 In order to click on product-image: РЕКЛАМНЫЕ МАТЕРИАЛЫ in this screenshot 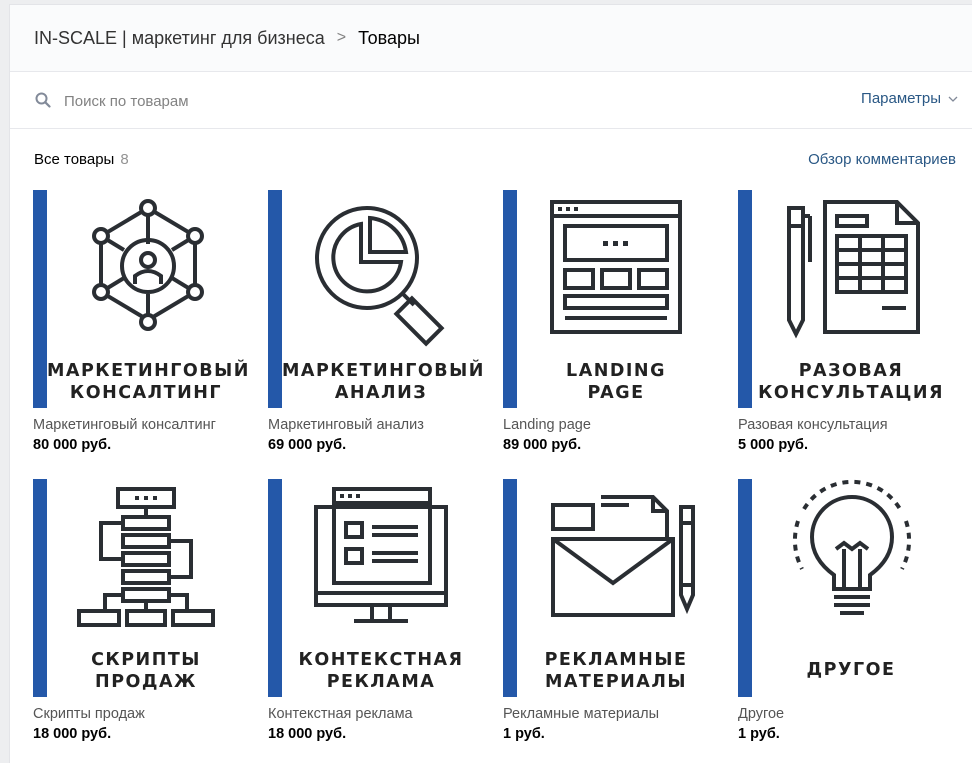, I will do `click(609, 588)`.